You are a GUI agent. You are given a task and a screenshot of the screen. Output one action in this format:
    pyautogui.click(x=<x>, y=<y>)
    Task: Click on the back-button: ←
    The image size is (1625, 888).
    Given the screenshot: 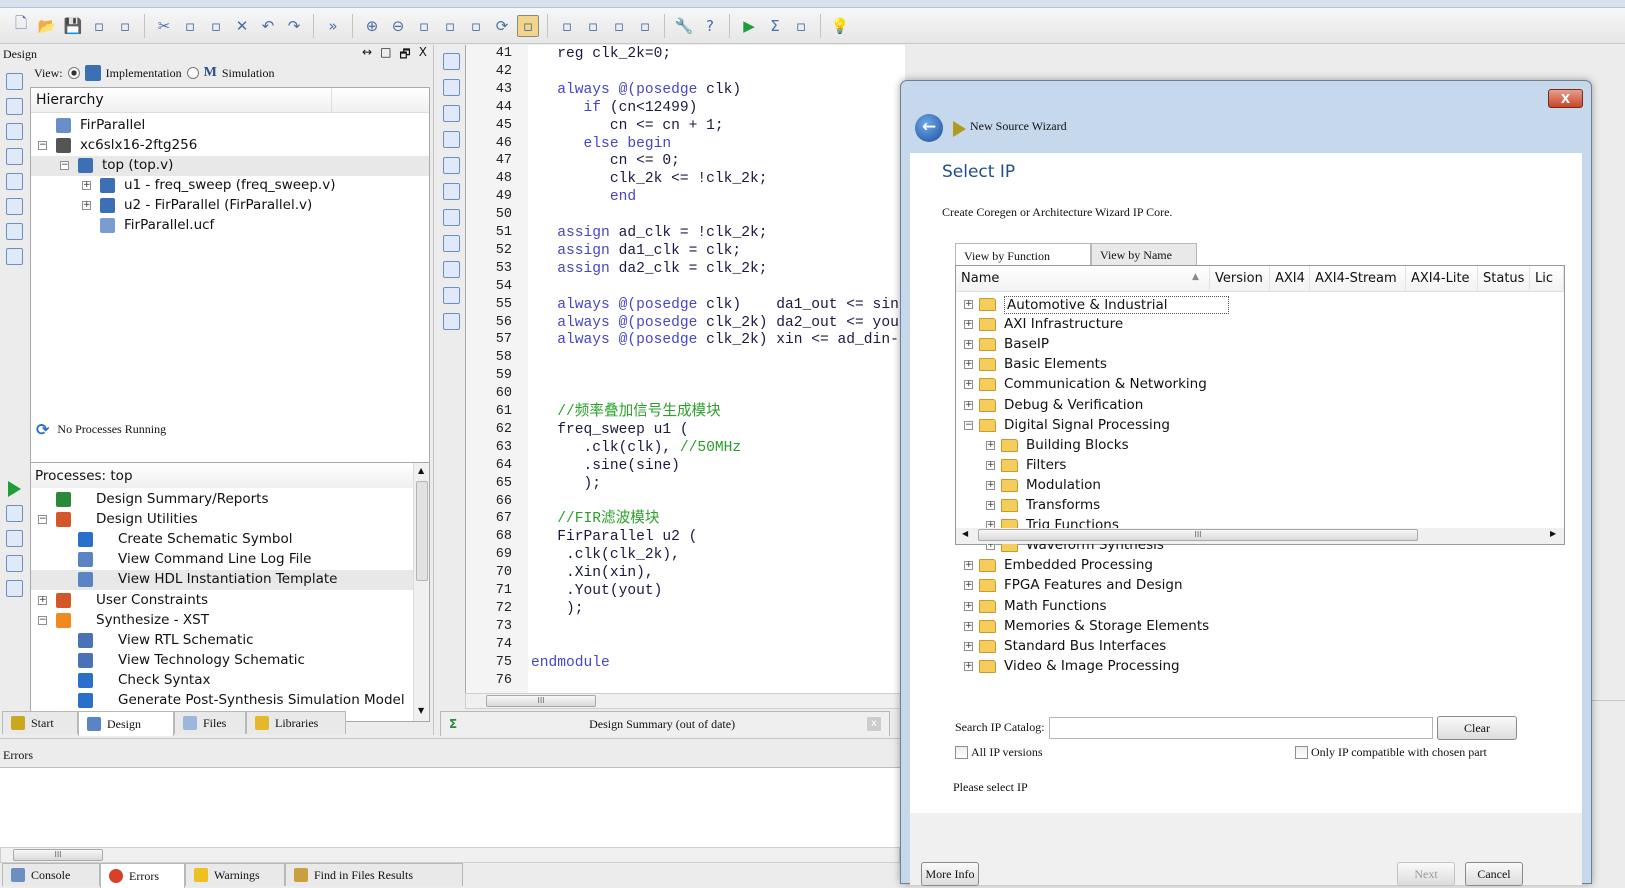 What is the action you would take?
    pyautogui.click(x=929, y=128)
    